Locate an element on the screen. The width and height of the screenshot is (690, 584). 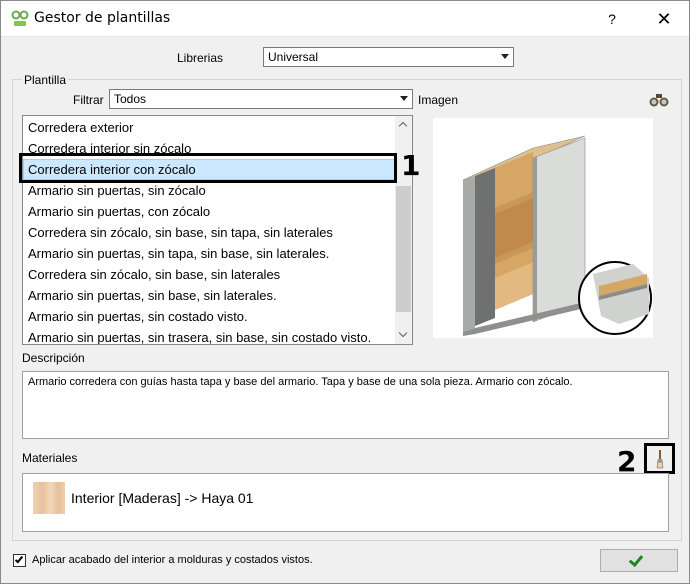
edit-material-button is located at coordinates (659, 458).